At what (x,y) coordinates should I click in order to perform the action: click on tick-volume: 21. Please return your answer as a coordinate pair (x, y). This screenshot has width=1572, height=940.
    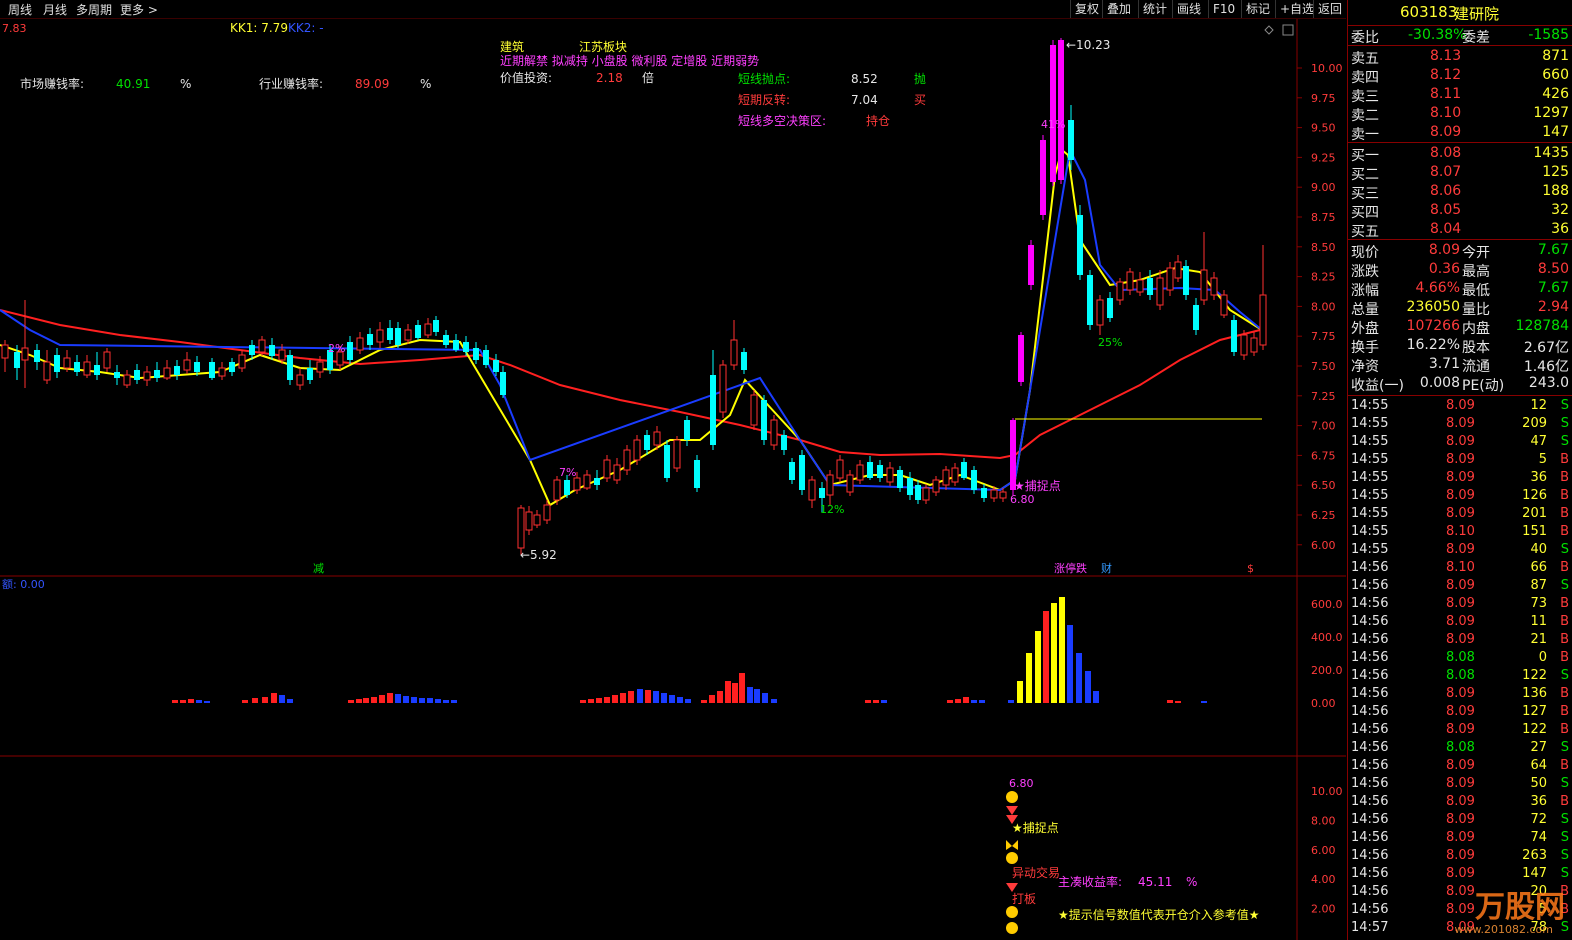
    Looking at the image, I should click on (1538, 639).